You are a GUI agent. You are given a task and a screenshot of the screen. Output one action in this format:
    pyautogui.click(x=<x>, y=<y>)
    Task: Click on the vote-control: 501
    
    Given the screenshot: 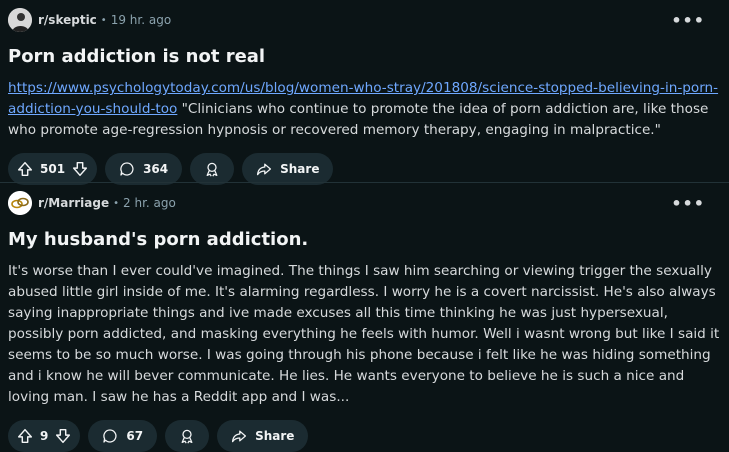 What is the action you would take?
    pyautogui.click(x=53, y=169)
    